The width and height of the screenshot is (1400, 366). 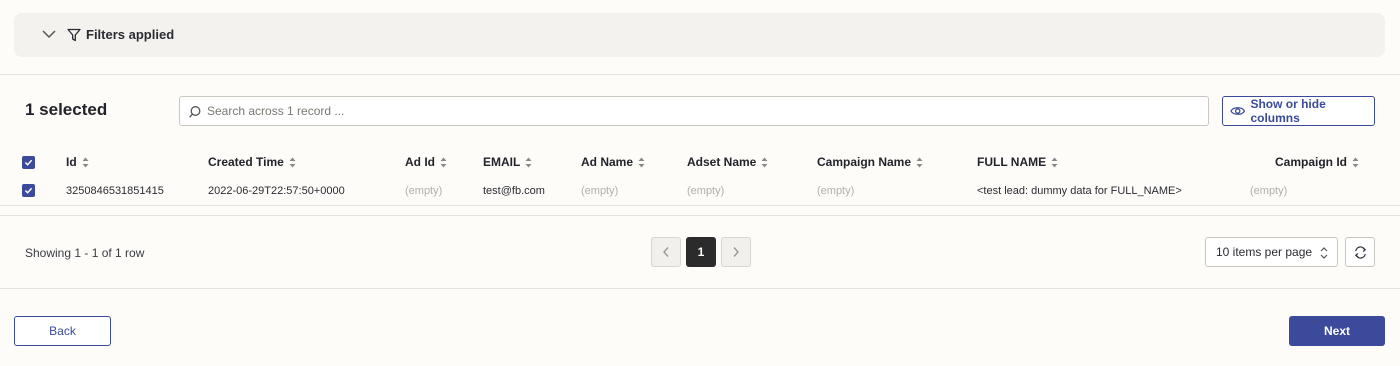 I want to click on cell-full-name: <test lead: dummy data for FULL_NAME>, so click(x=1079, y=191).